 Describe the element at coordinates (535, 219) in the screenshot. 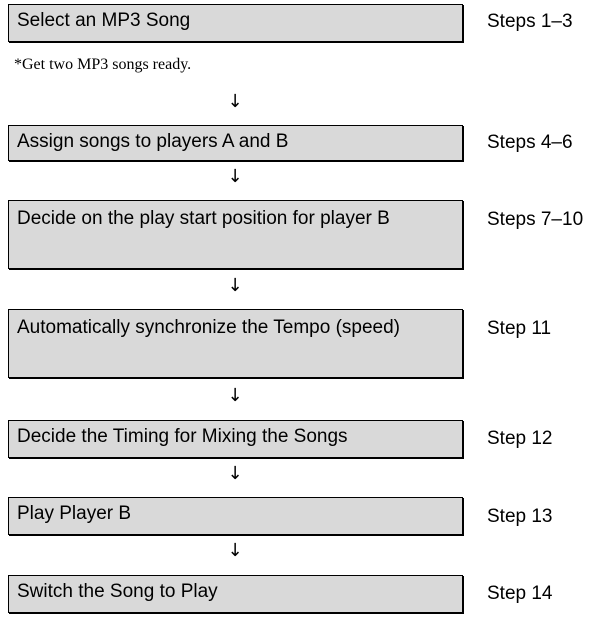

I see `step-ref: Steps 7–10` at that location.